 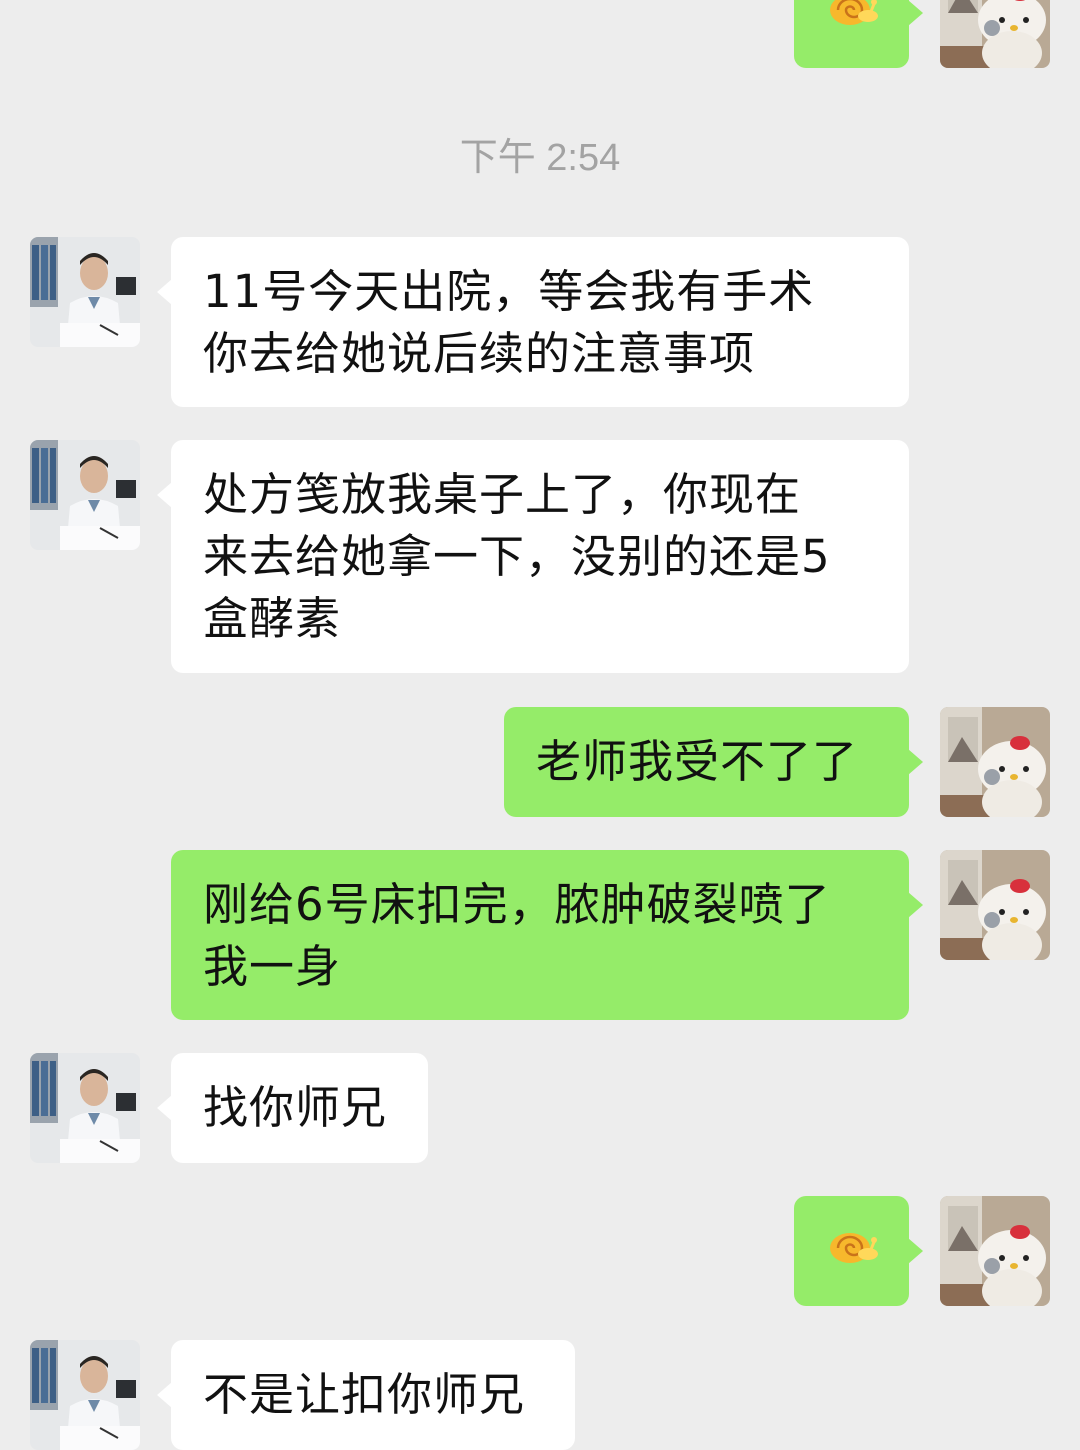 I want to click on message-bubble-outgoing: 刚给6号床扣完，脓肿破裂喷了 我一身, so click(x=547, y=935).